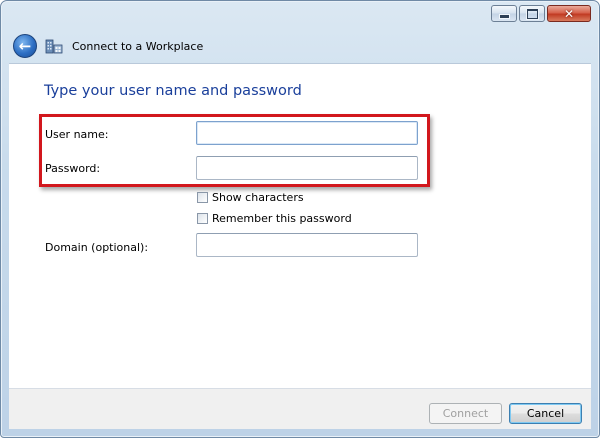  What do you see at coordinates (300, 408) in the screenshot?
I see `wizard-footer: Connect Cancel` at bounding box center [300, 408].